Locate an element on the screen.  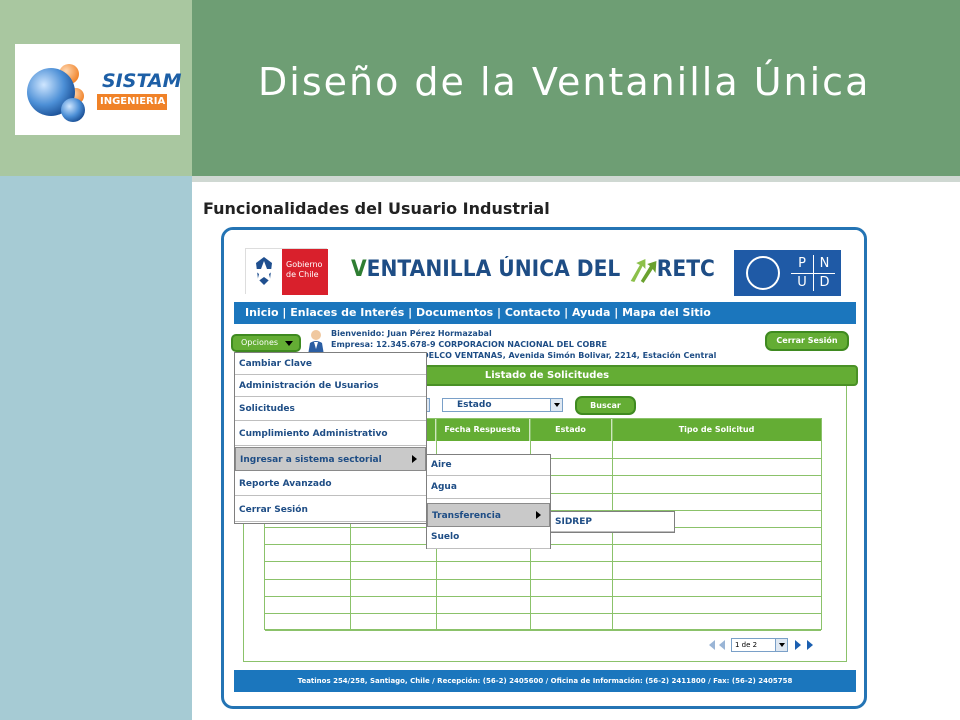
opciones-button: Opciones is located at coordinates (266, 343).